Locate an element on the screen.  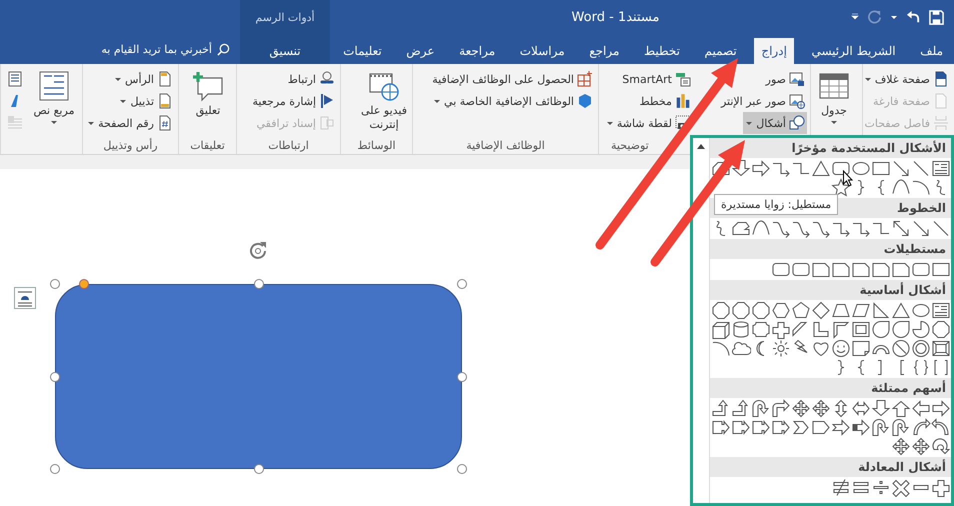
pie-icon is located at coordinates (921, 329).